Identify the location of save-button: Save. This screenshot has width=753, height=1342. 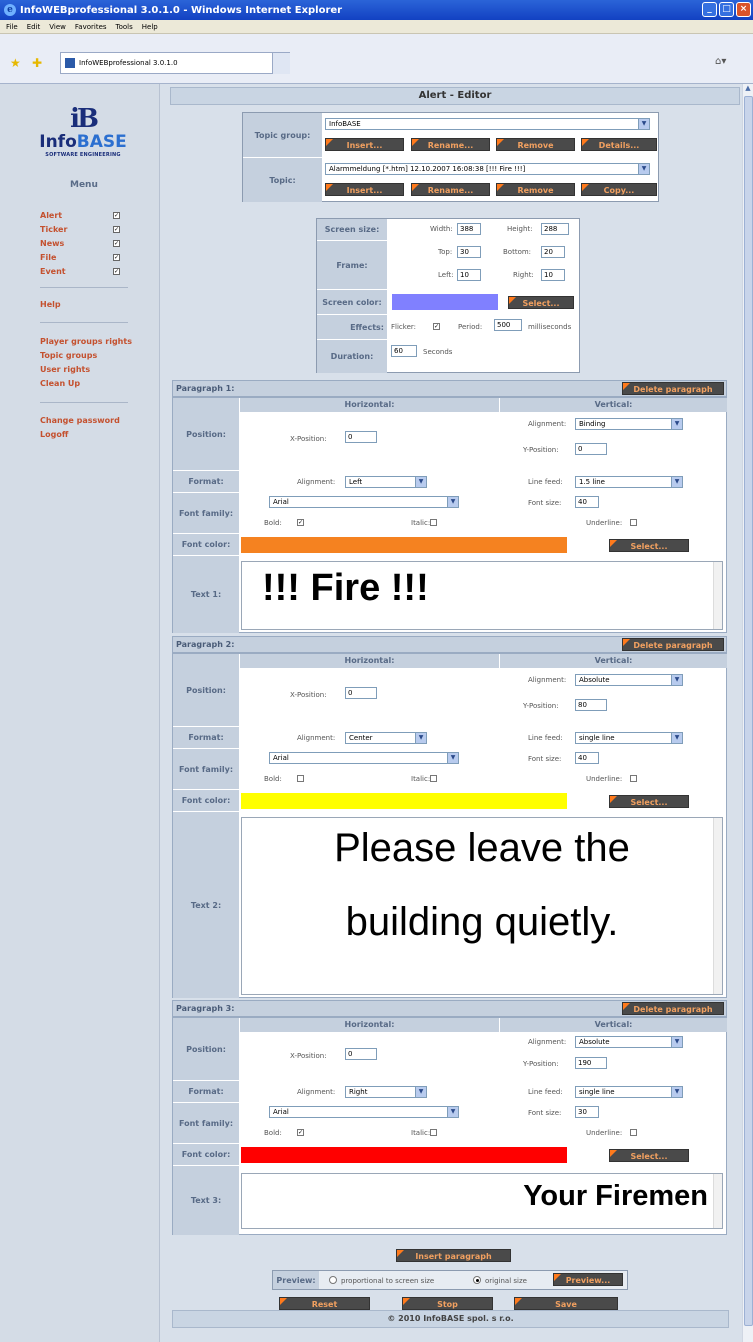
(566, 1303).